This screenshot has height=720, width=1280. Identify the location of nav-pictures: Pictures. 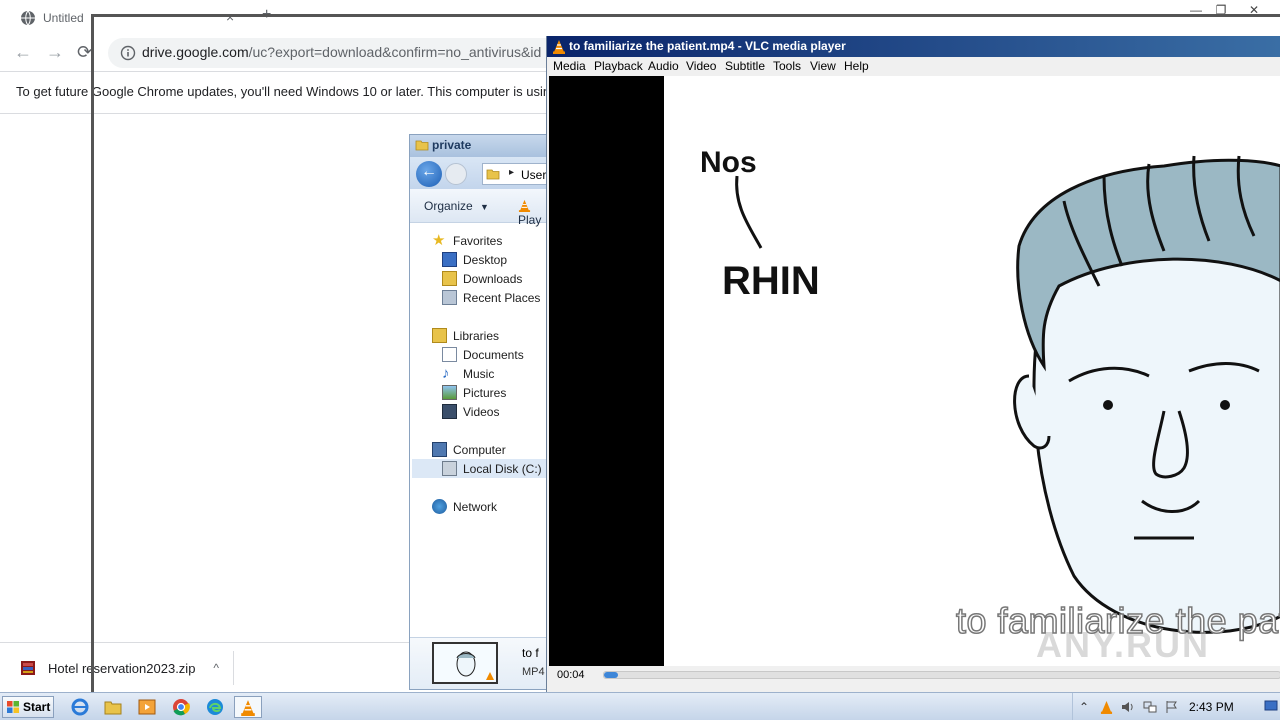
(474, 392).